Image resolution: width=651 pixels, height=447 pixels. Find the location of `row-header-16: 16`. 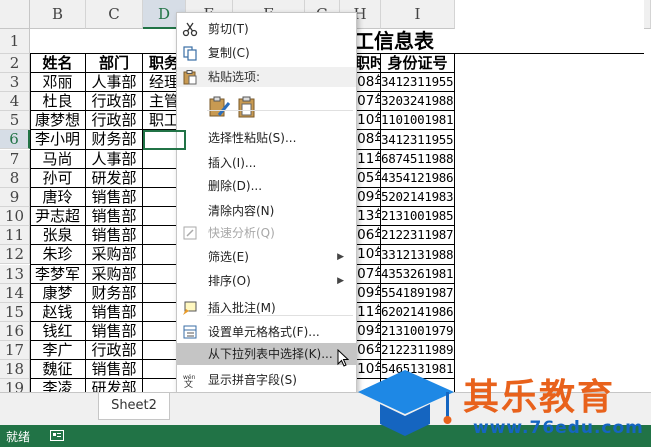

row-header-16: 16 is located at coordinates (15, 332).